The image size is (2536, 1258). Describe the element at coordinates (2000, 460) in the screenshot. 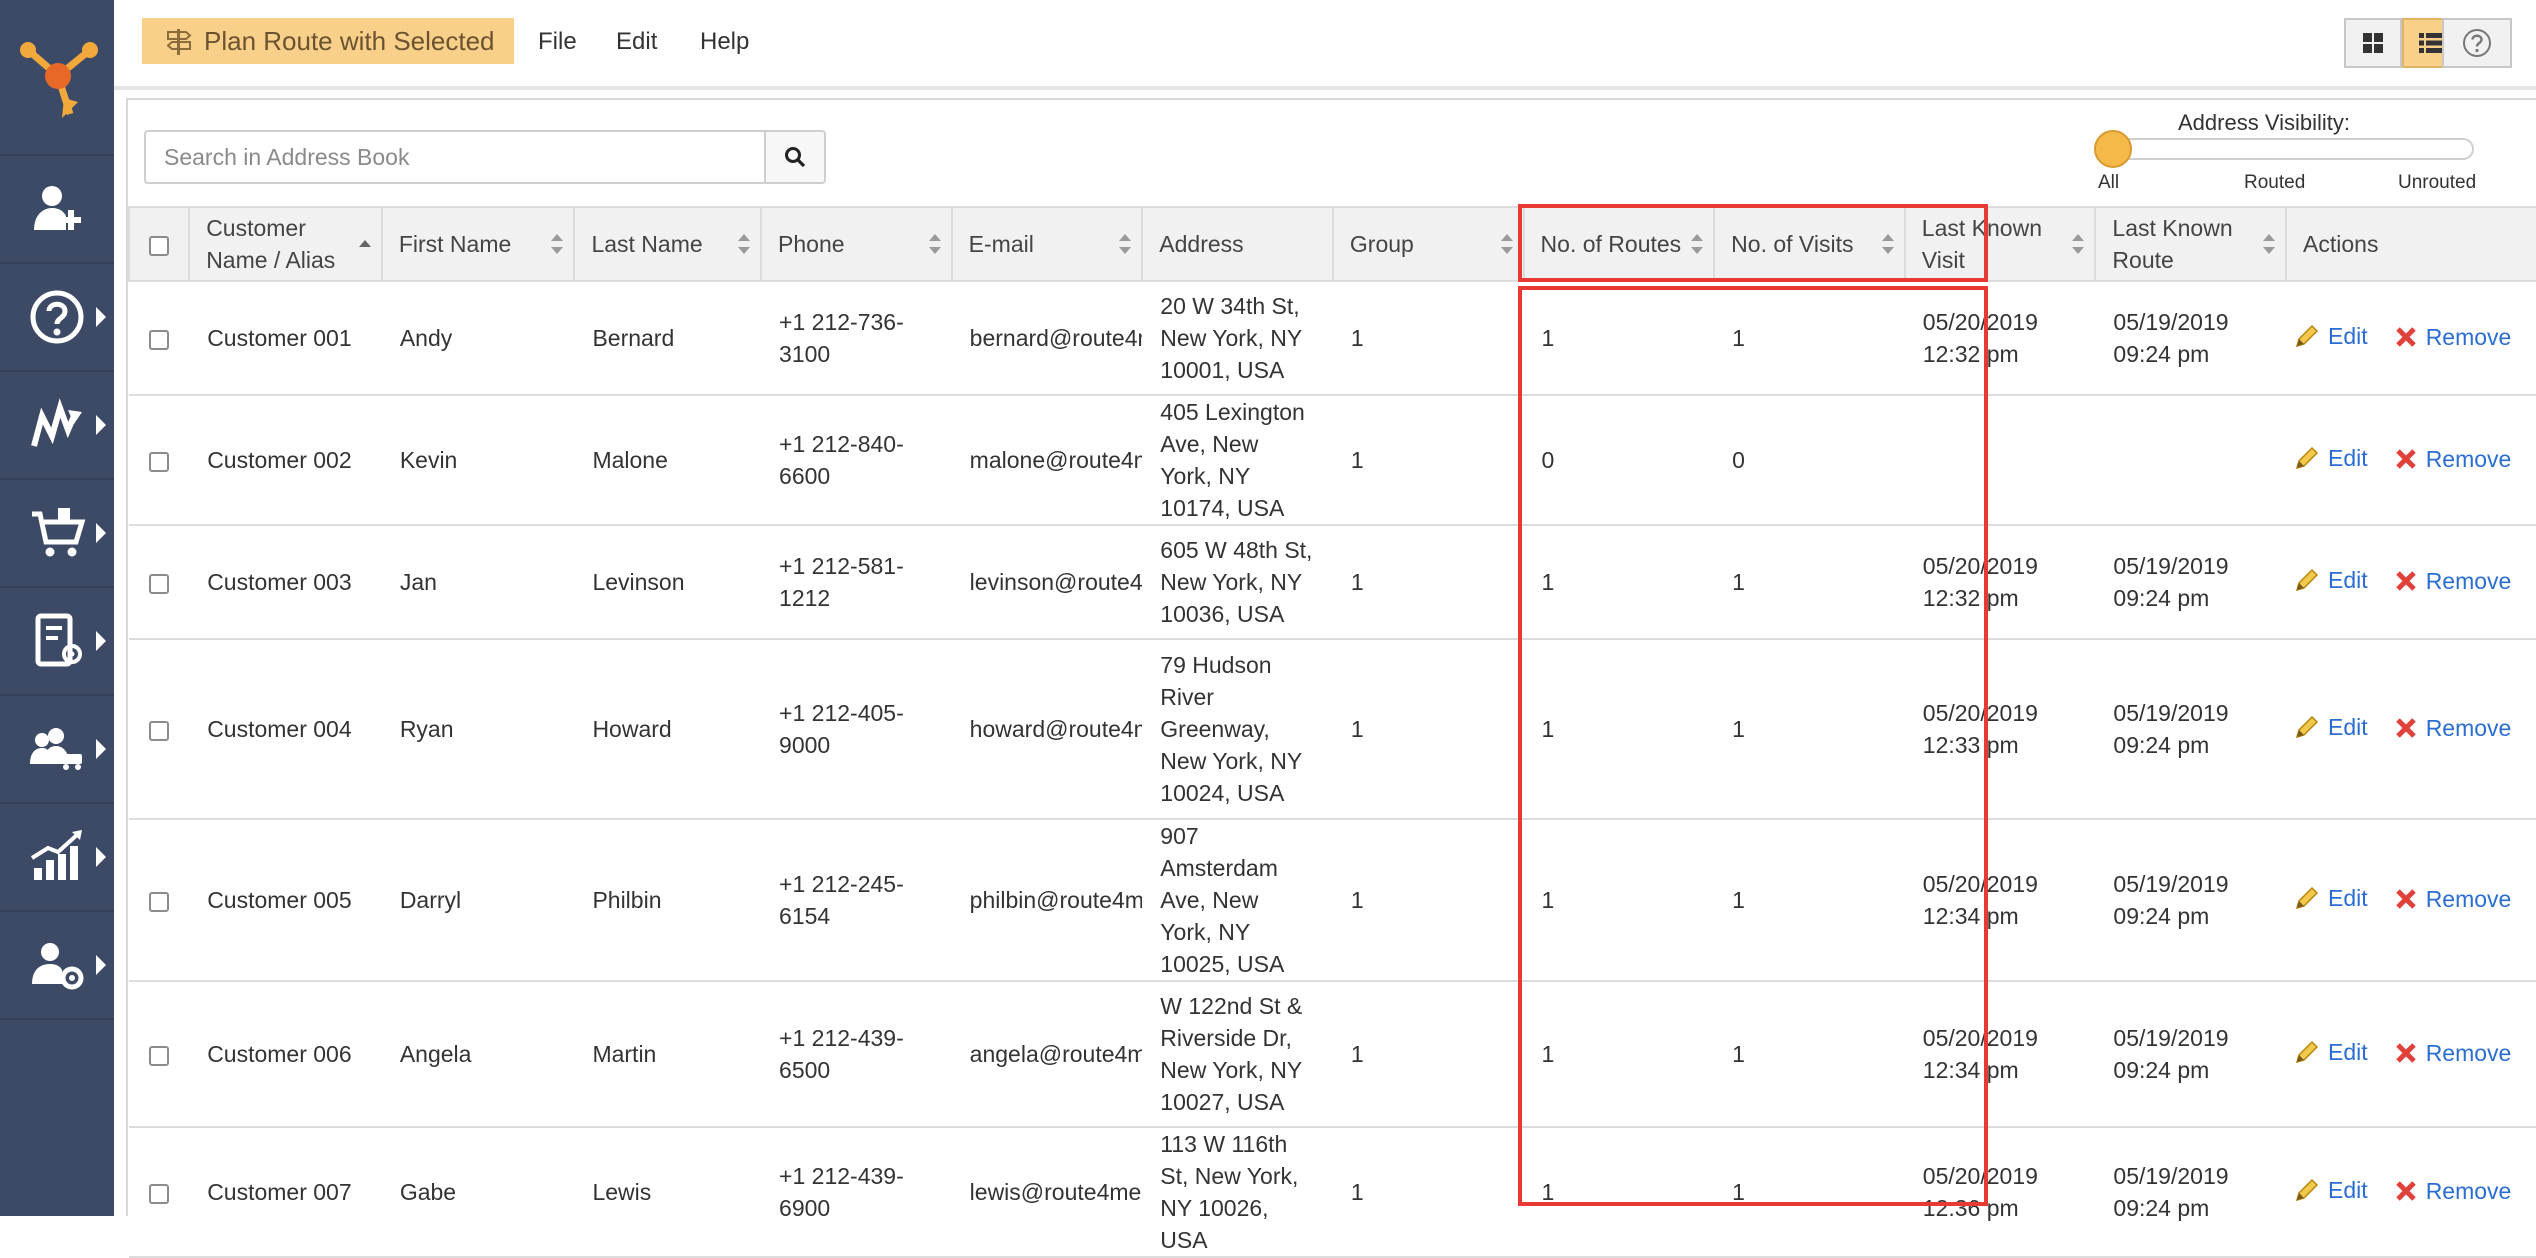

I see `cell-last-known-visit` at that location.